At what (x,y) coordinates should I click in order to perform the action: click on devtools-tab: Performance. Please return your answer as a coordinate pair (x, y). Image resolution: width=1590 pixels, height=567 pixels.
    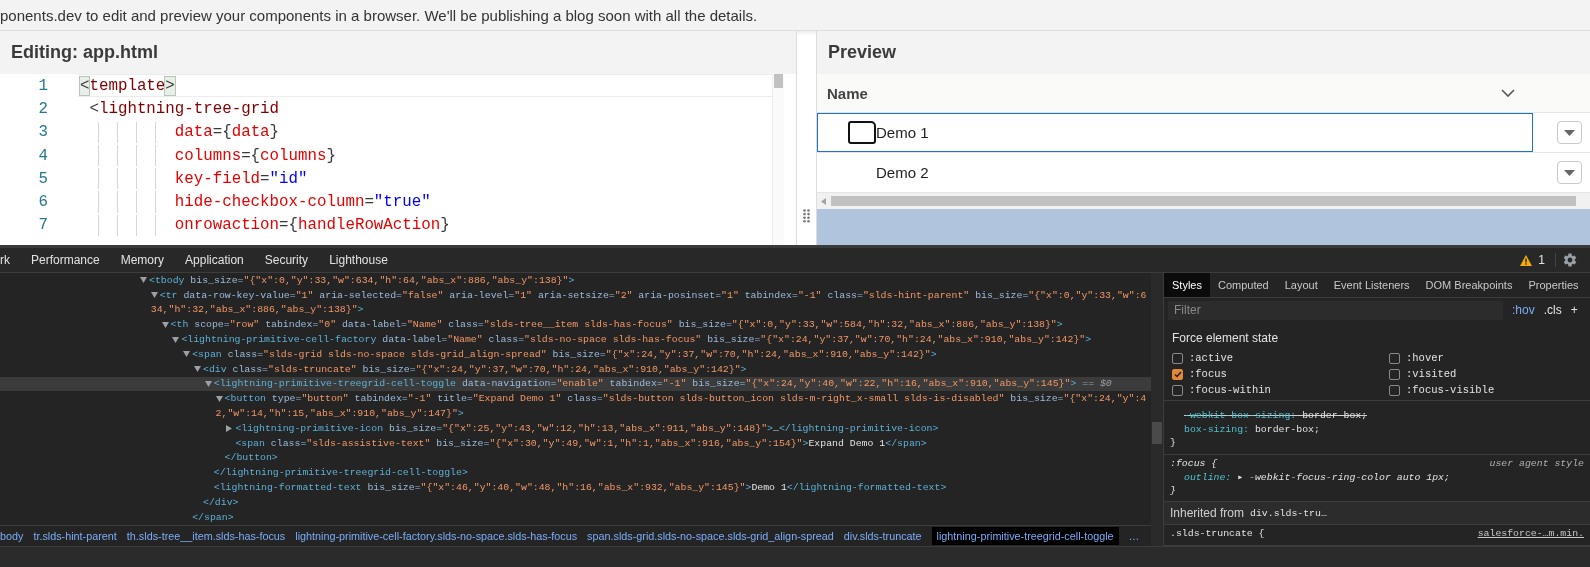
    Looking at the image, I should click on (65, 260).